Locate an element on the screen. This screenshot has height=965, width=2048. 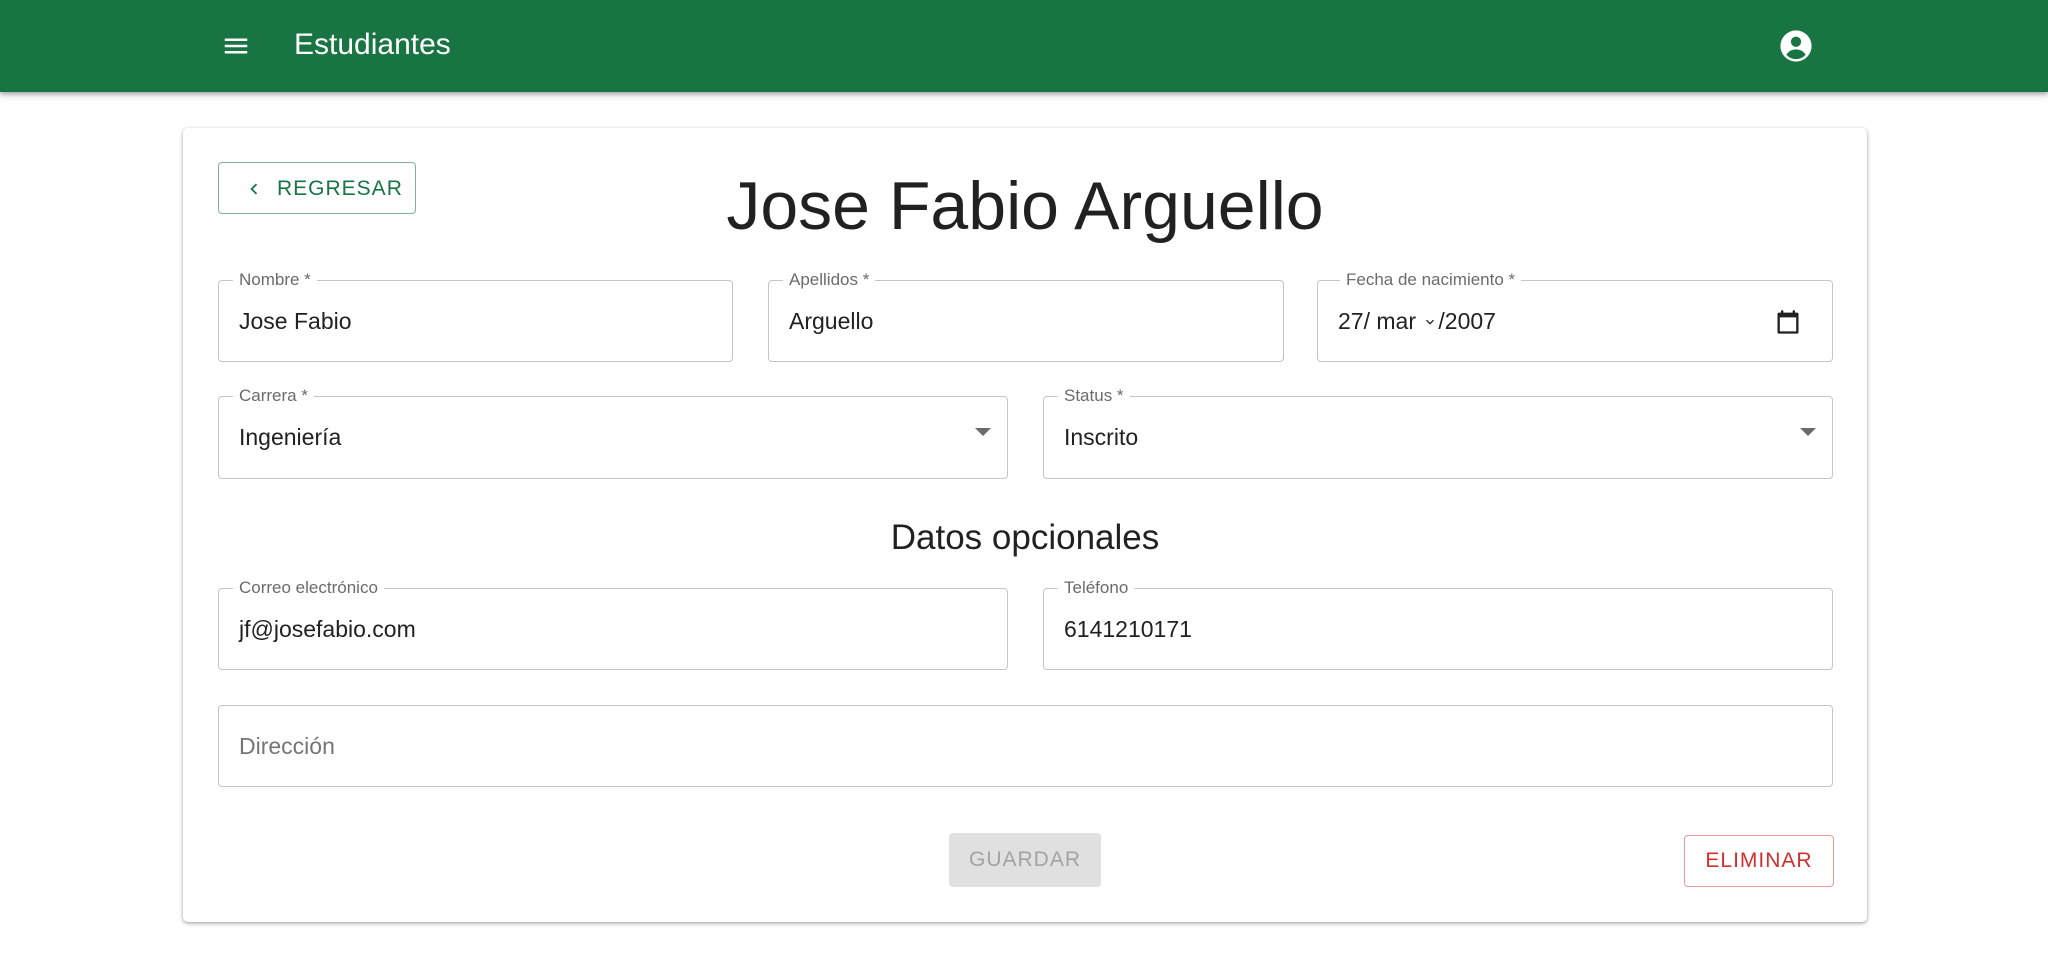
delete-button: ELIMINAR is located at coordinates (1759, 861).